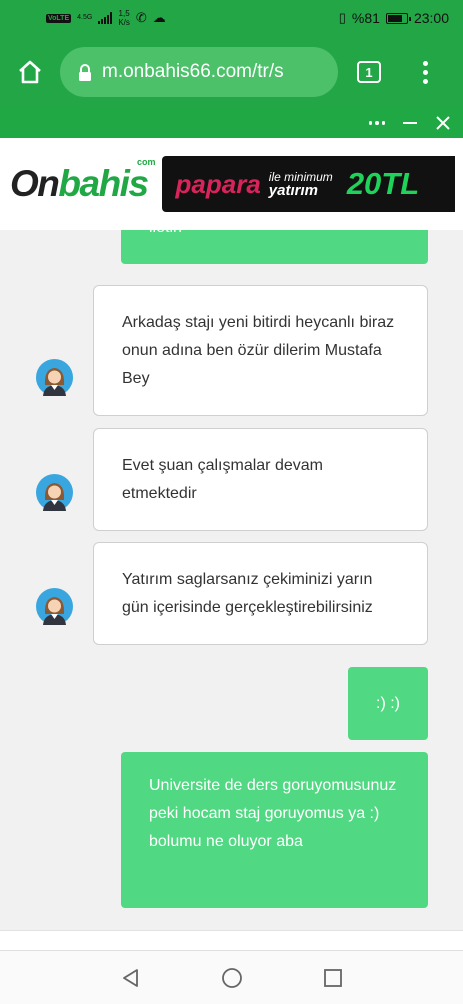 The width and height of the screenshot is (463, 1004). I want to click on home-button, so click(30, 72).